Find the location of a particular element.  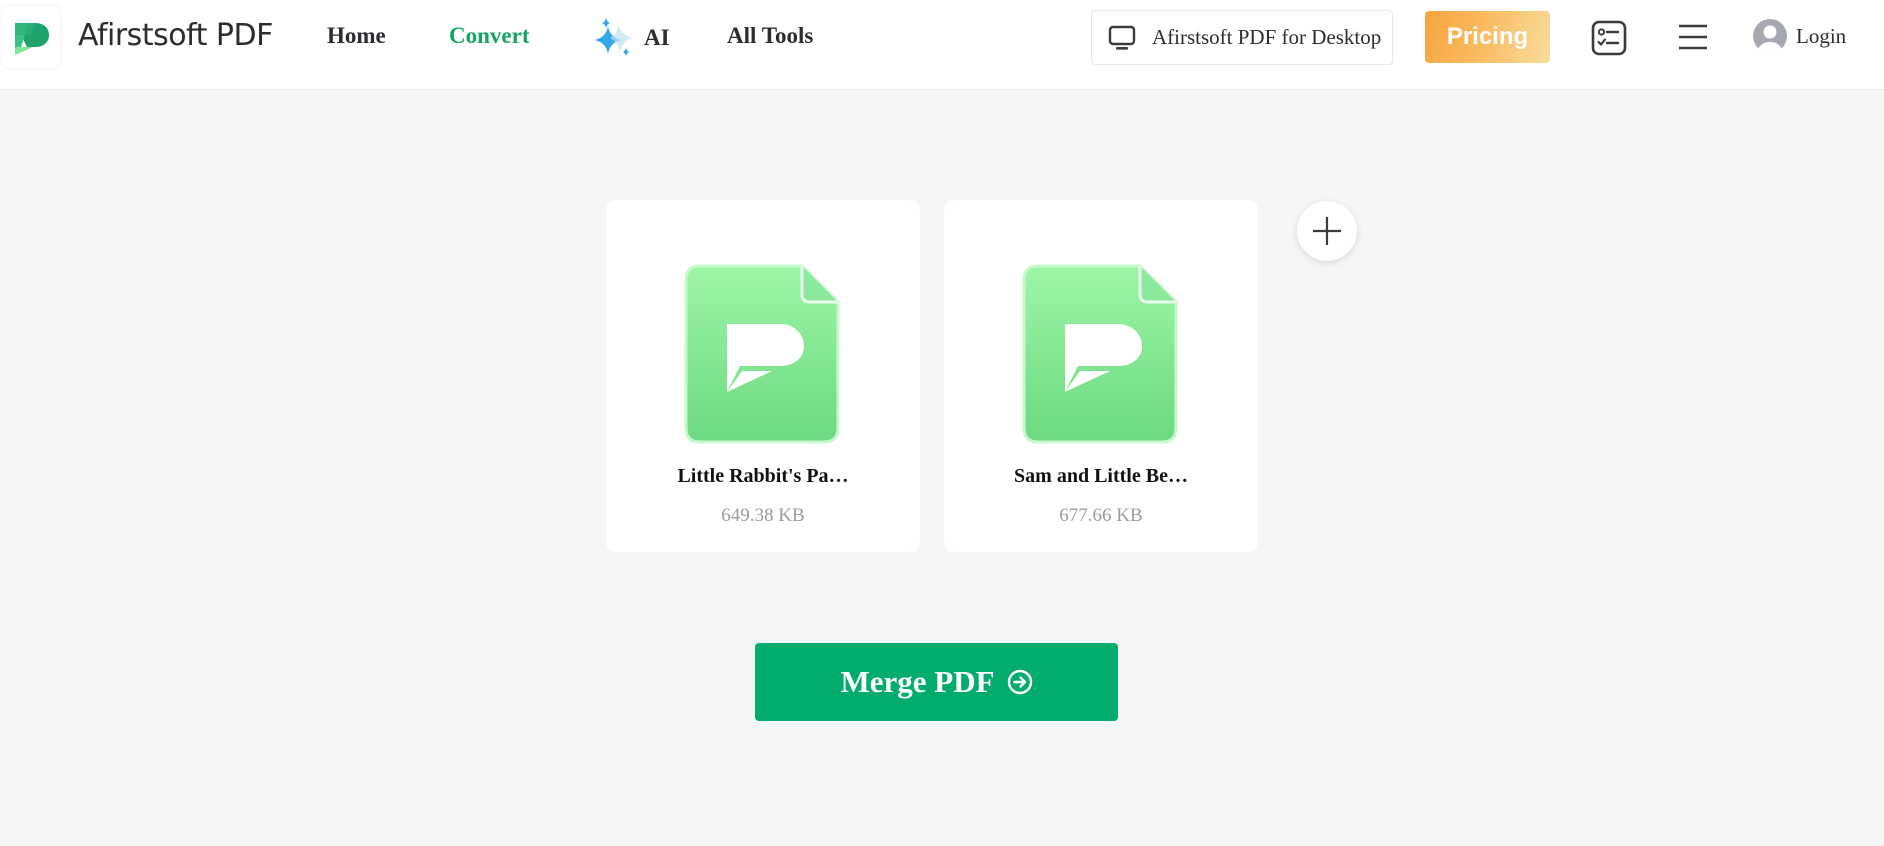

logo is located at coordinates (31, 37).